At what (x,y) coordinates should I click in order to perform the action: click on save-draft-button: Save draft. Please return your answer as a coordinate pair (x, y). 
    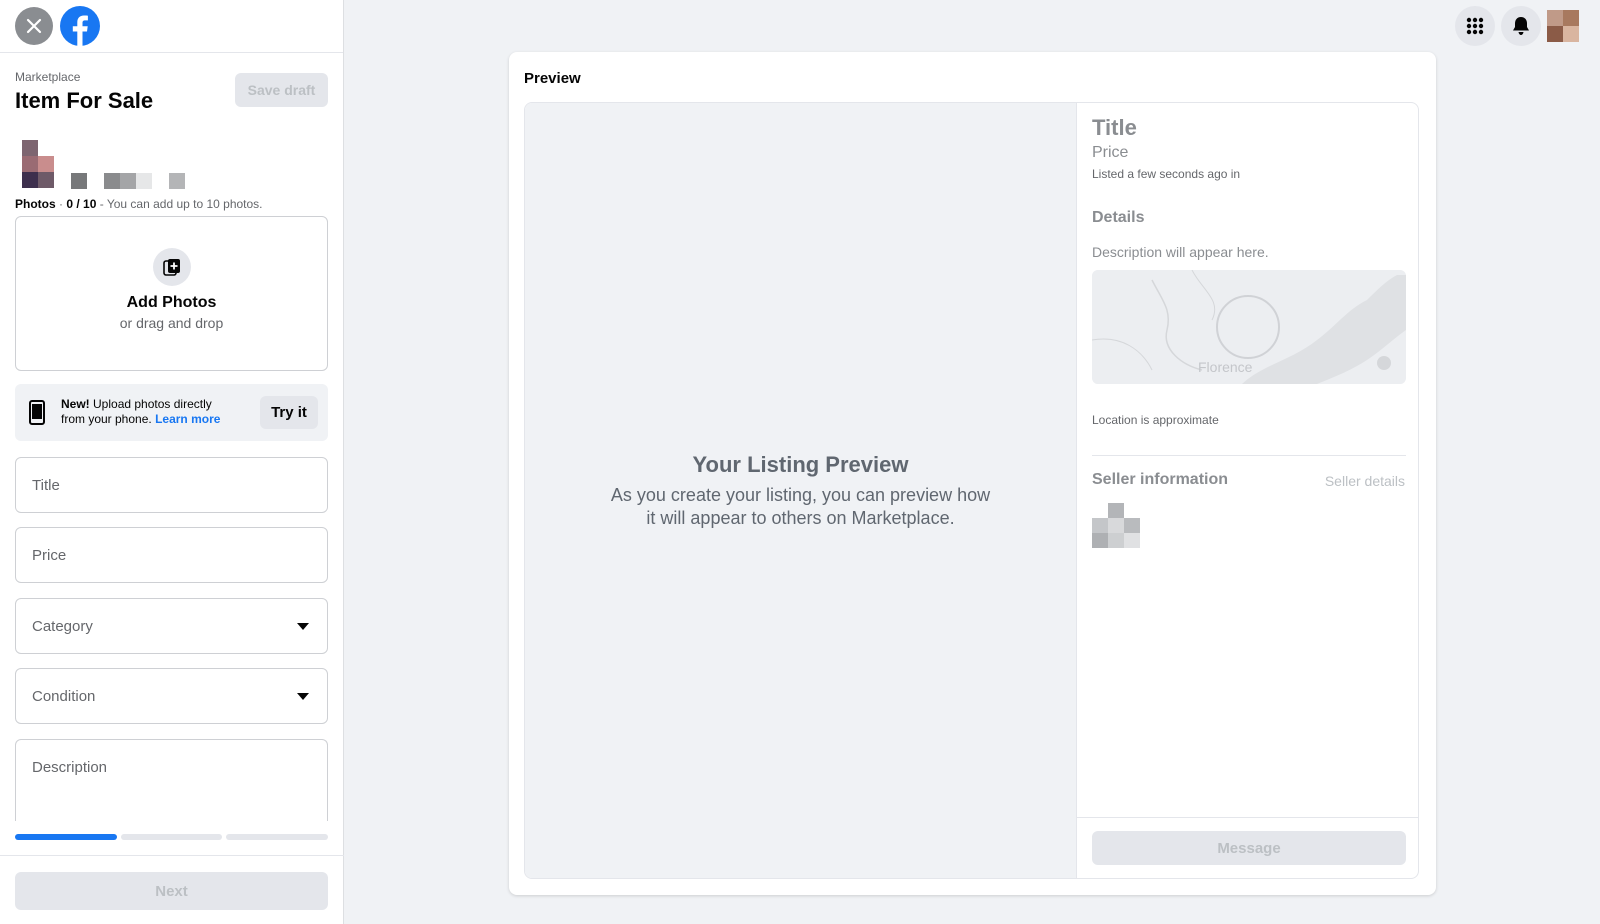
    Looking at the image, I should click on (281, 90).